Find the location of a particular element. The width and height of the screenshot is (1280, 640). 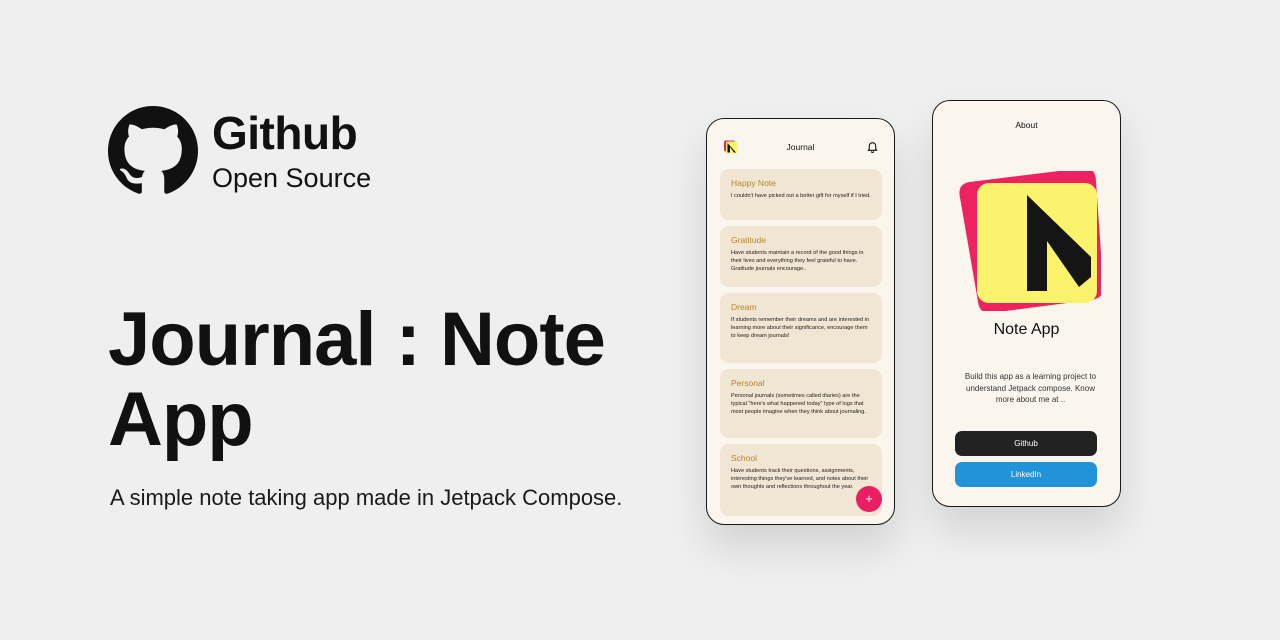

note-title: Personal is located at coordinates (748, 383).